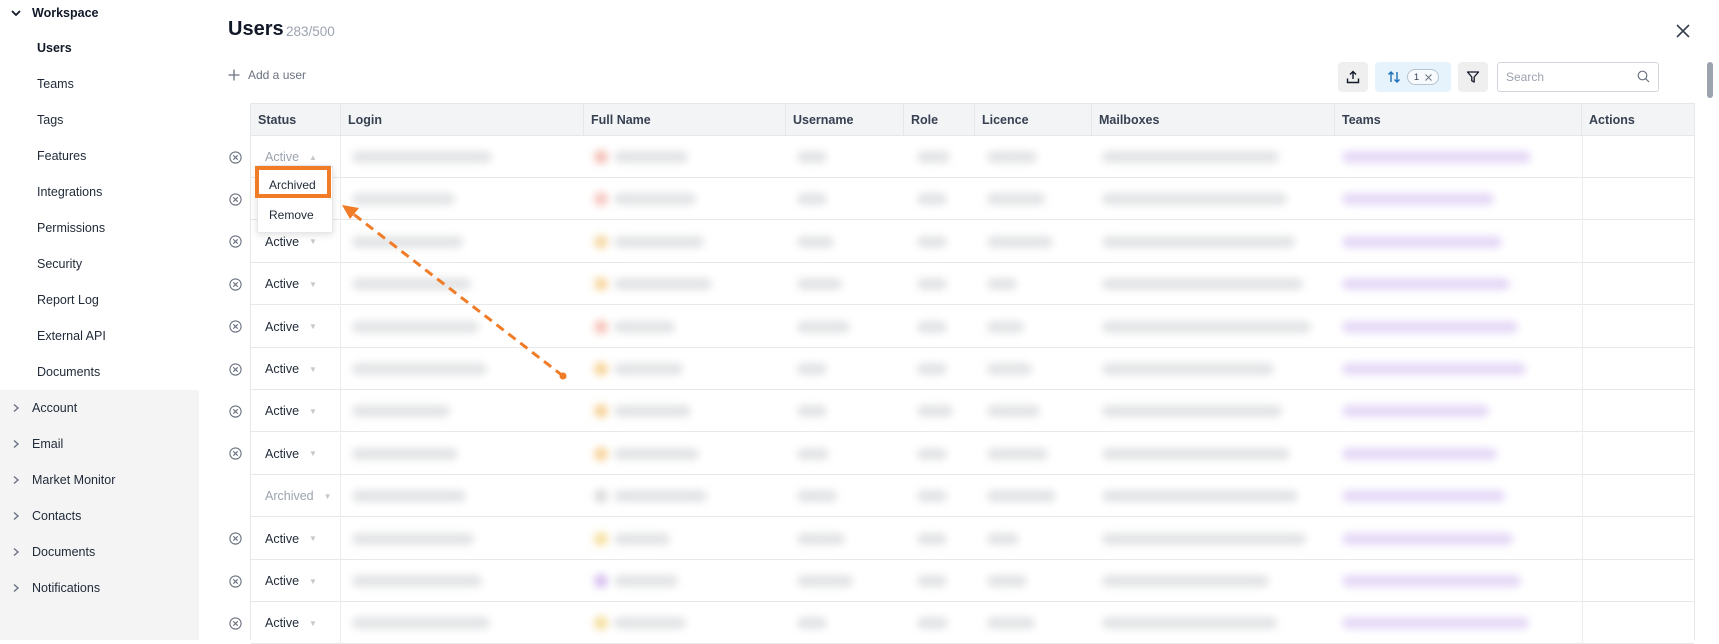  I want to click on clear-sort-icon, so click(1428, 77).